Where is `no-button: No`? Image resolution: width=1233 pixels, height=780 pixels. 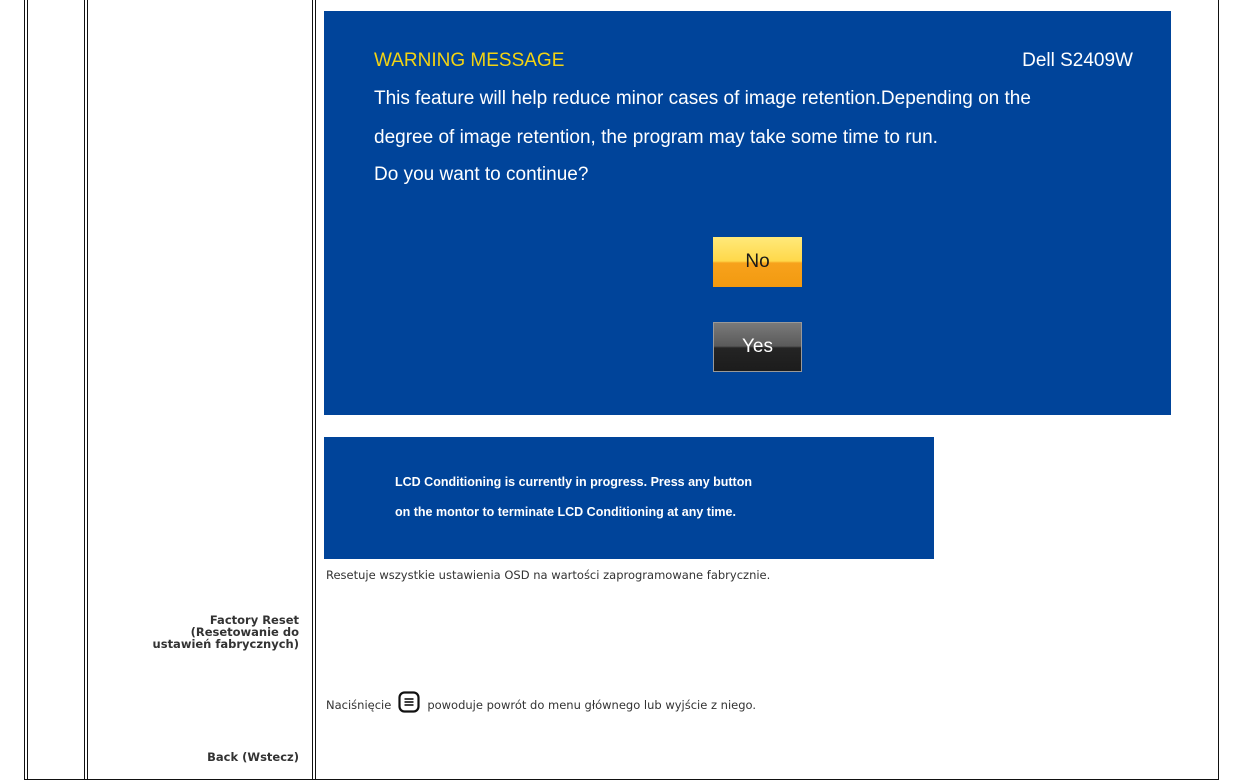
no-button: No is located at coordinates (757, 262).